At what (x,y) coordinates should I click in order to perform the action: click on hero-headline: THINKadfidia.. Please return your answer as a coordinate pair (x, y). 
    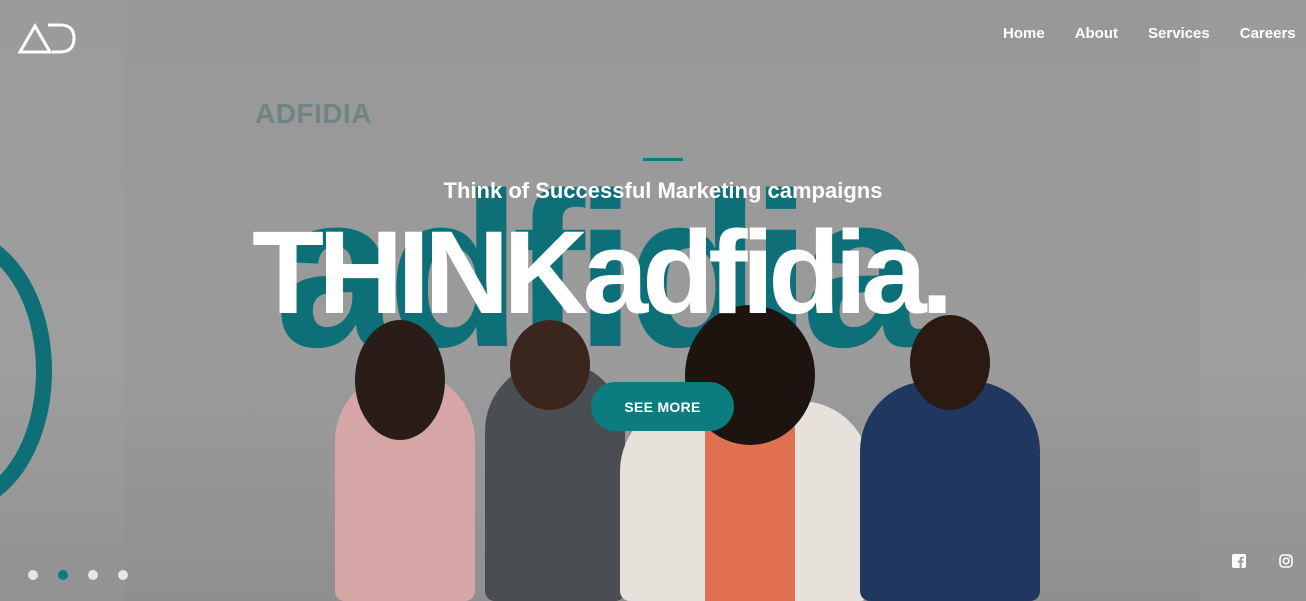
    Looking at the image, I should click on (603, 273).